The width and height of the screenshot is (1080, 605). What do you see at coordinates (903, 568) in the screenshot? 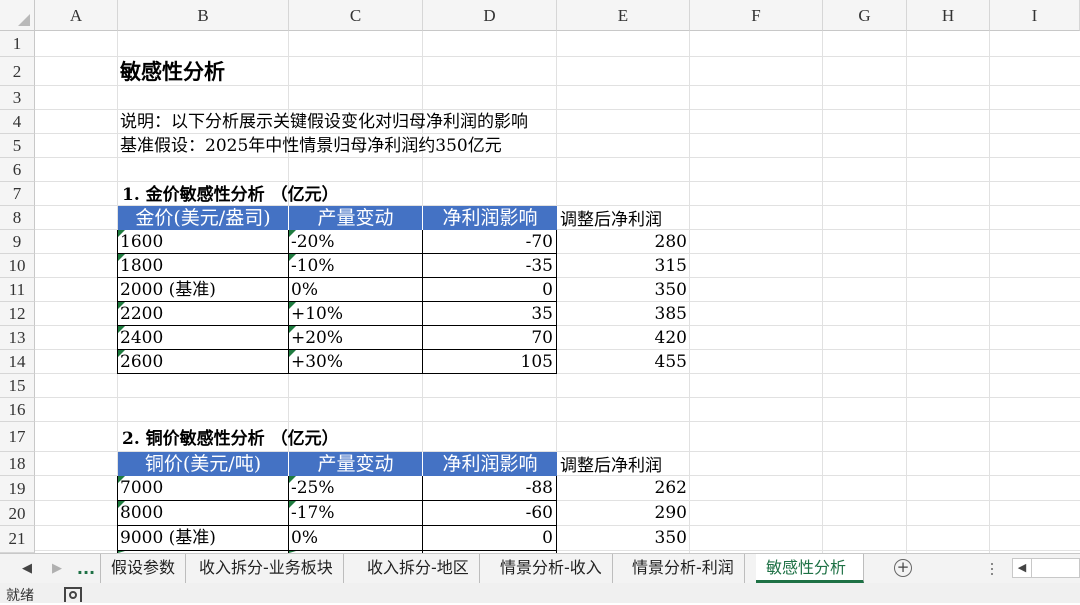
I see `add-sheet-button: +` at bounding box center [903, 568].